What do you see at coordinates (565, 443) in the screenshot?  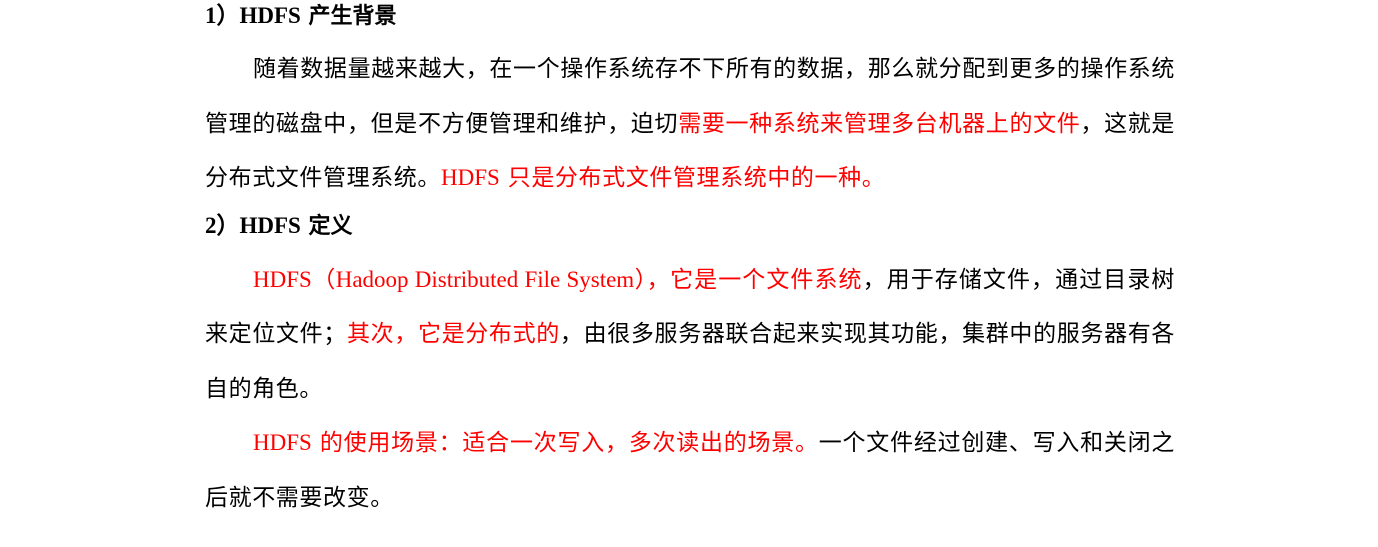 I see `highlighted-text-run: 的使用场景：适合一次写入，多次读出的场景。` at bounding box center [565, 443].